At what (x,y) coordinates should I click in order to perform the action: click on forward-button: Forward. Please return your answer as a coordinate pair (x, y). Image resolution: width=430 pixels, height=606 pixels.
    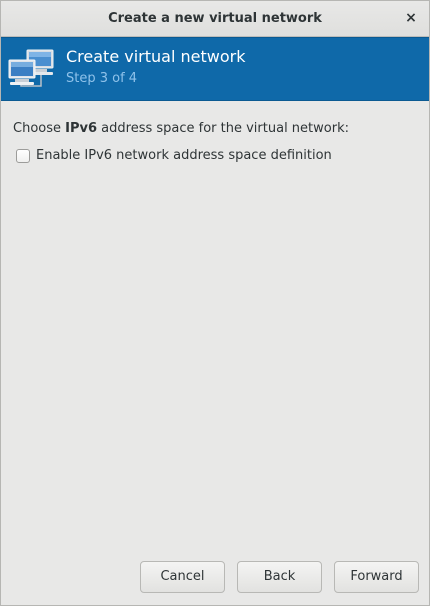
    Looking at the image, I should click on (376, 577).